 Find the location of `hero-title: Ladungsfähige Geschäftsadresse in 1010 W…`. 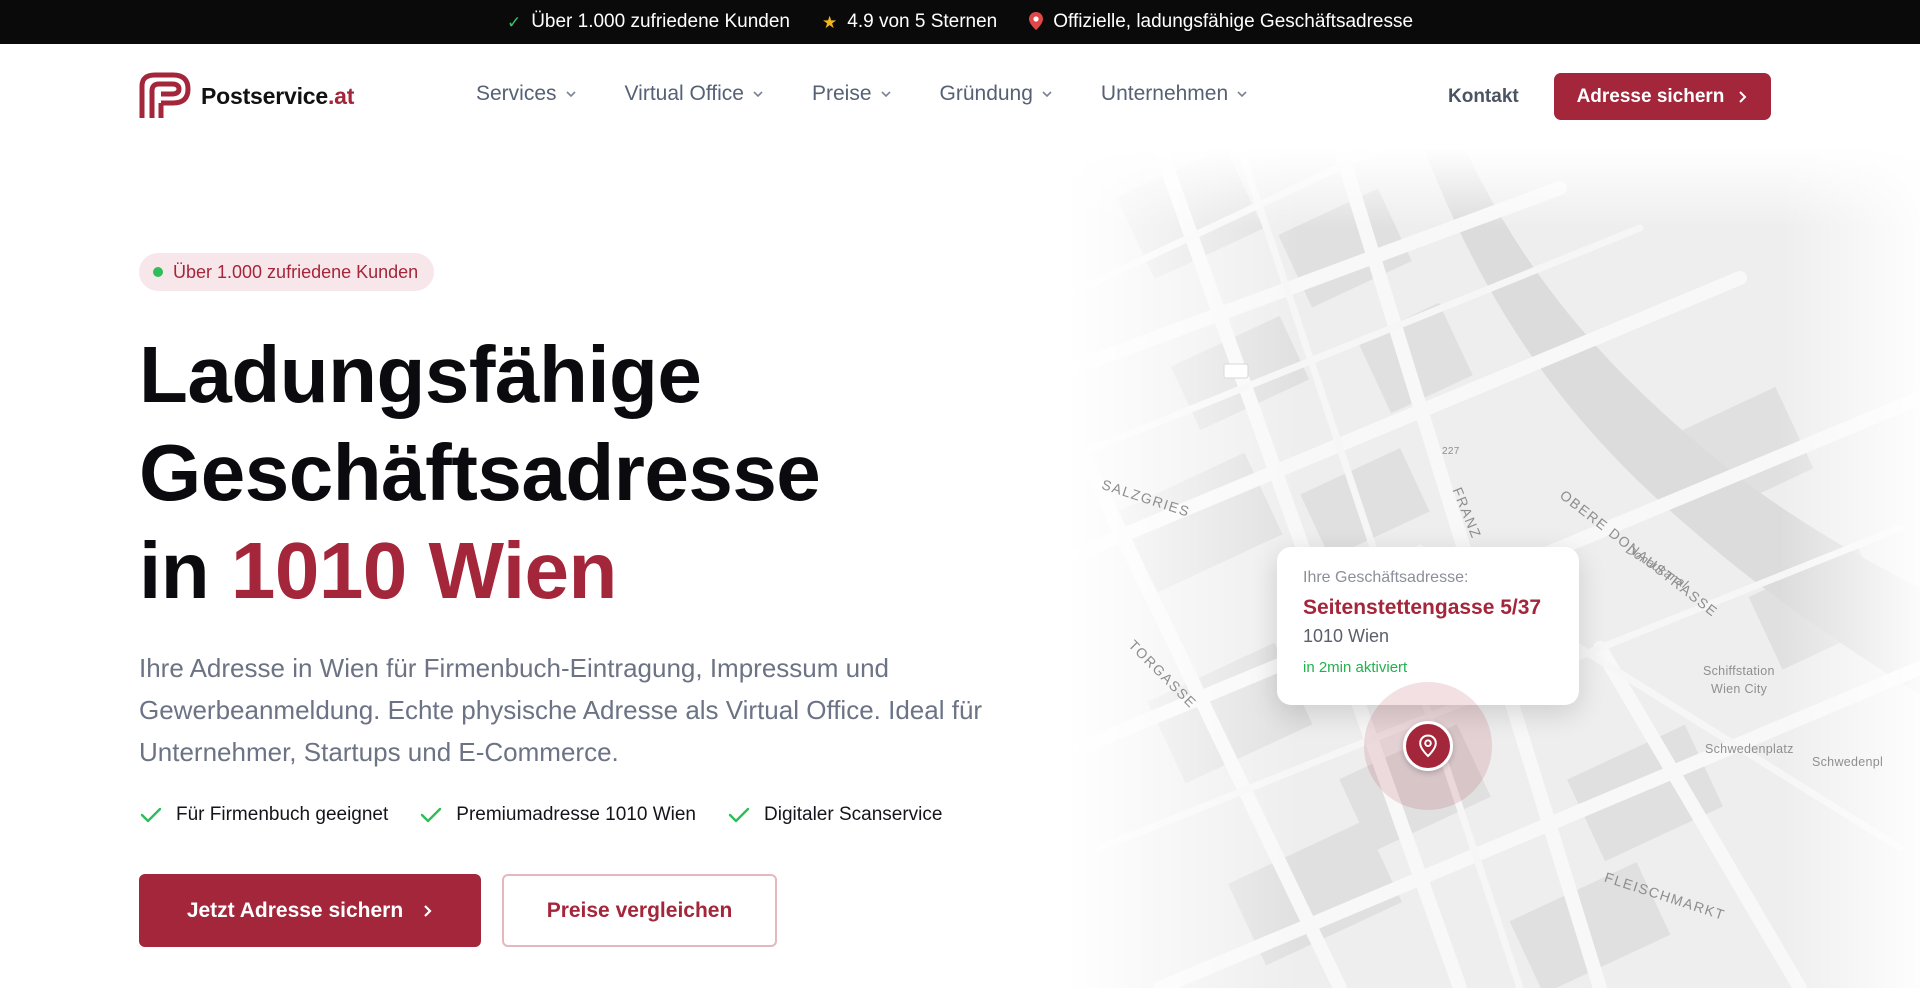

hero-title: Ladungsfähige Geschäftsadresse in 1010 W… is located at coordinates (480, 473).